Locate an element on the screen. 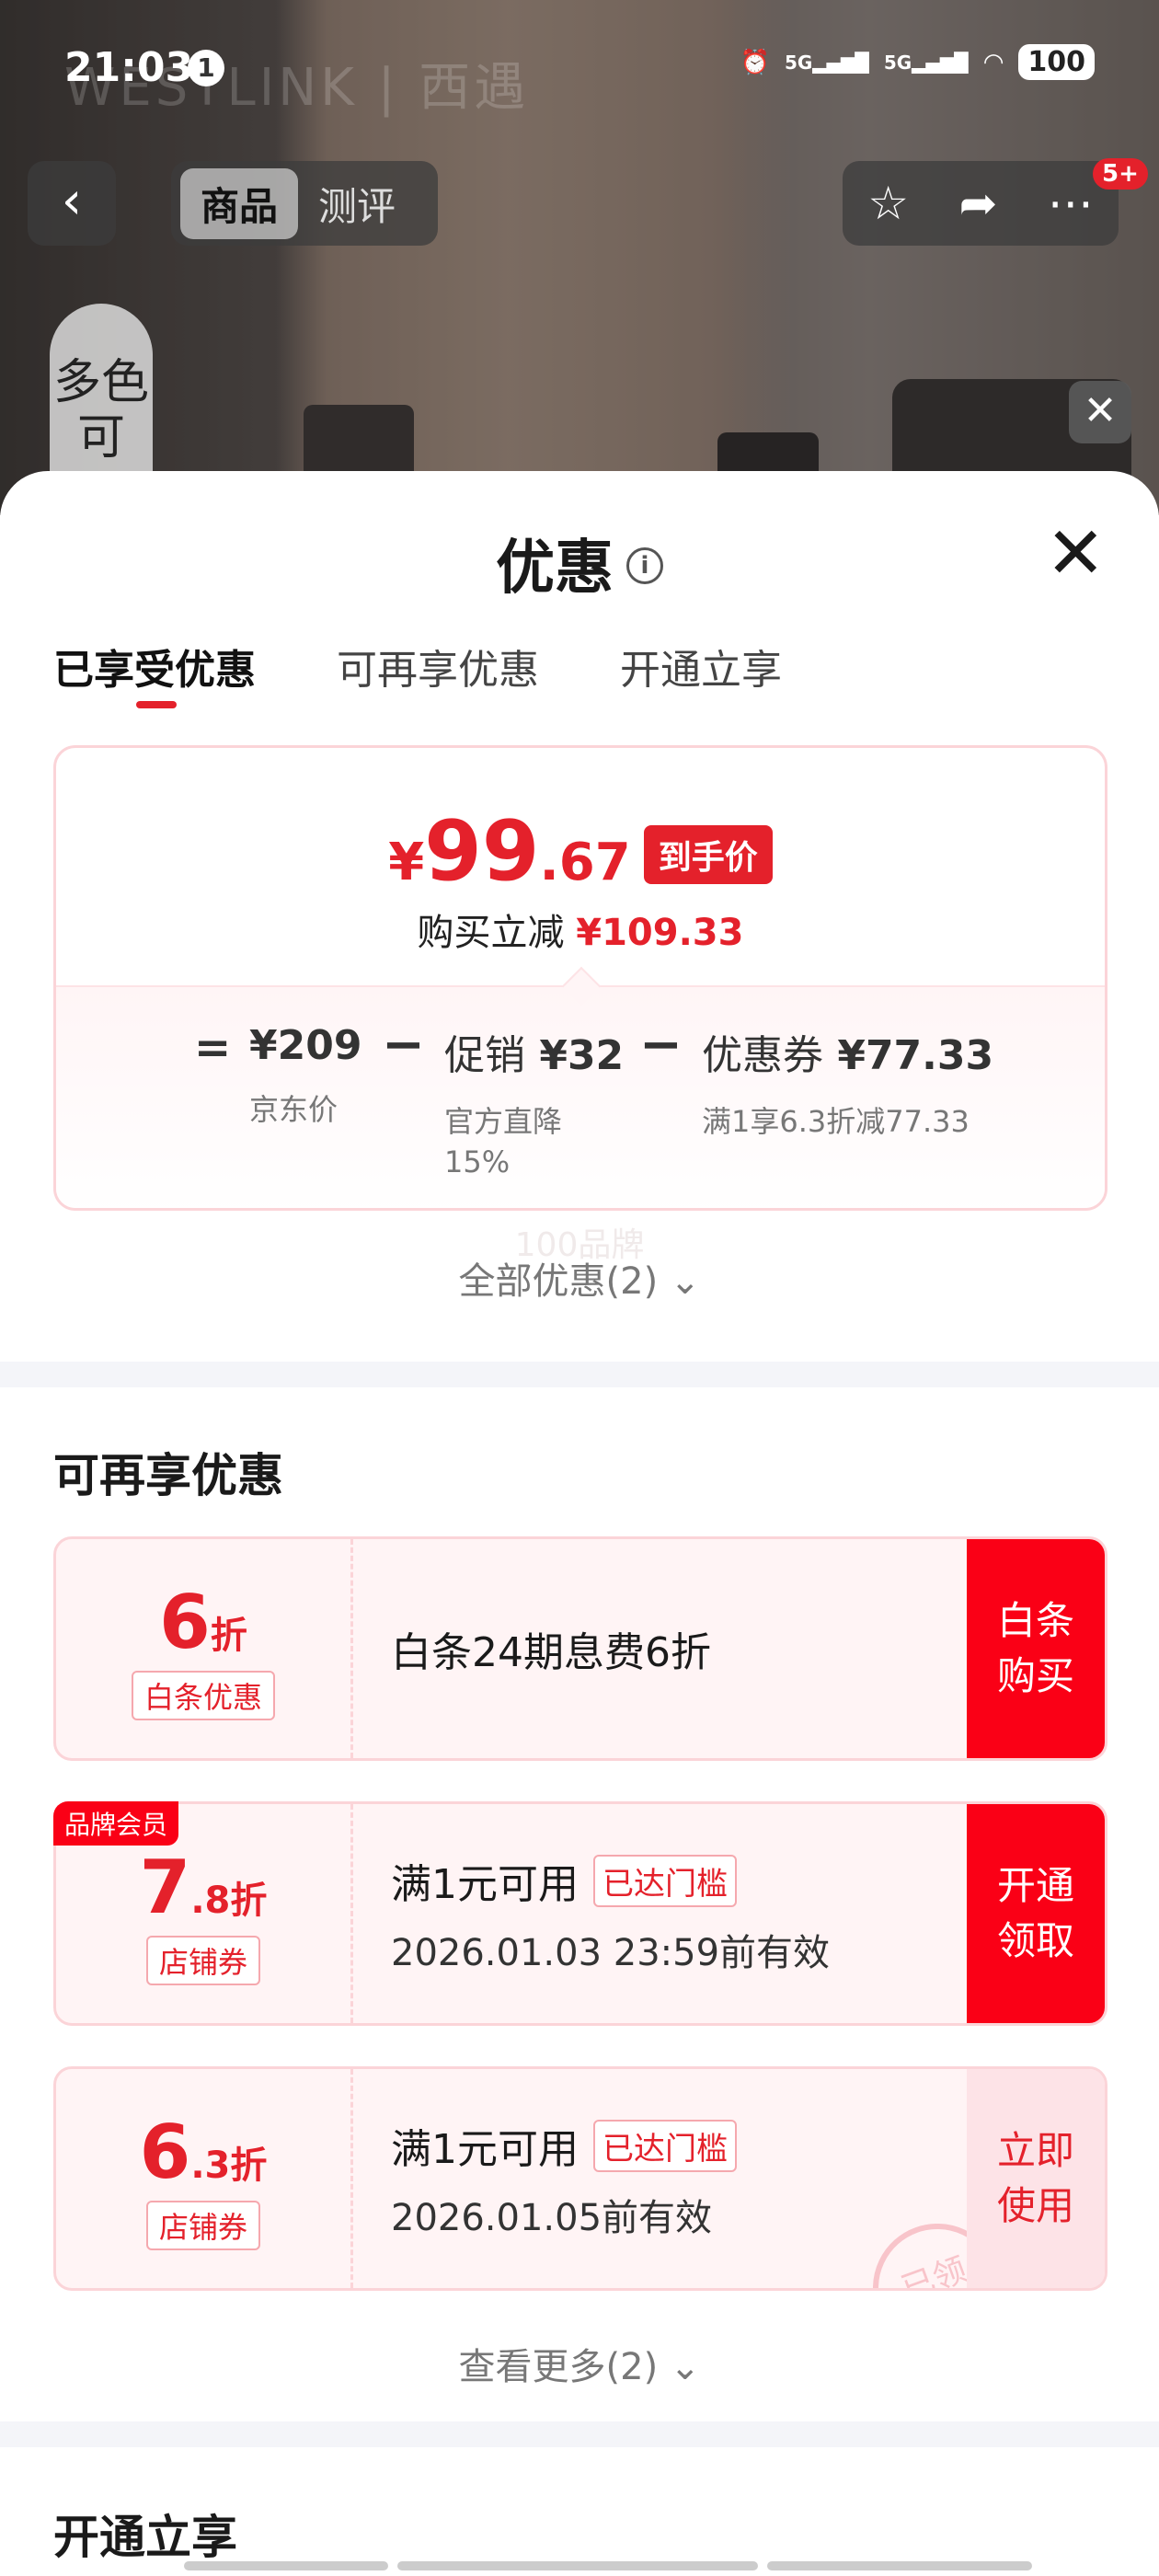  more-offers-title: 可再享优惠 is located at coordinates (168, 1475).